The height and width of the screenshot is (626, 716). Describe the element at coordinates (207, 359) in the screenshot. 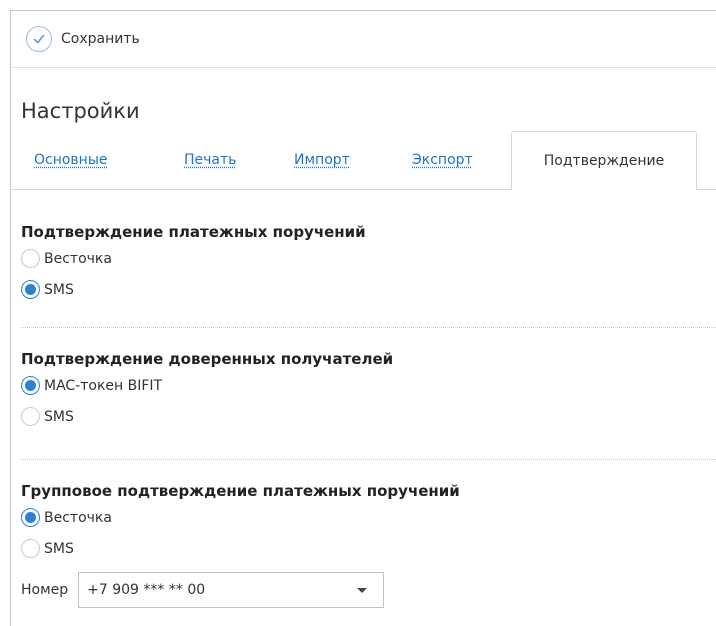

I see `section-title: Подтверждение доверенных получателей` at that location.